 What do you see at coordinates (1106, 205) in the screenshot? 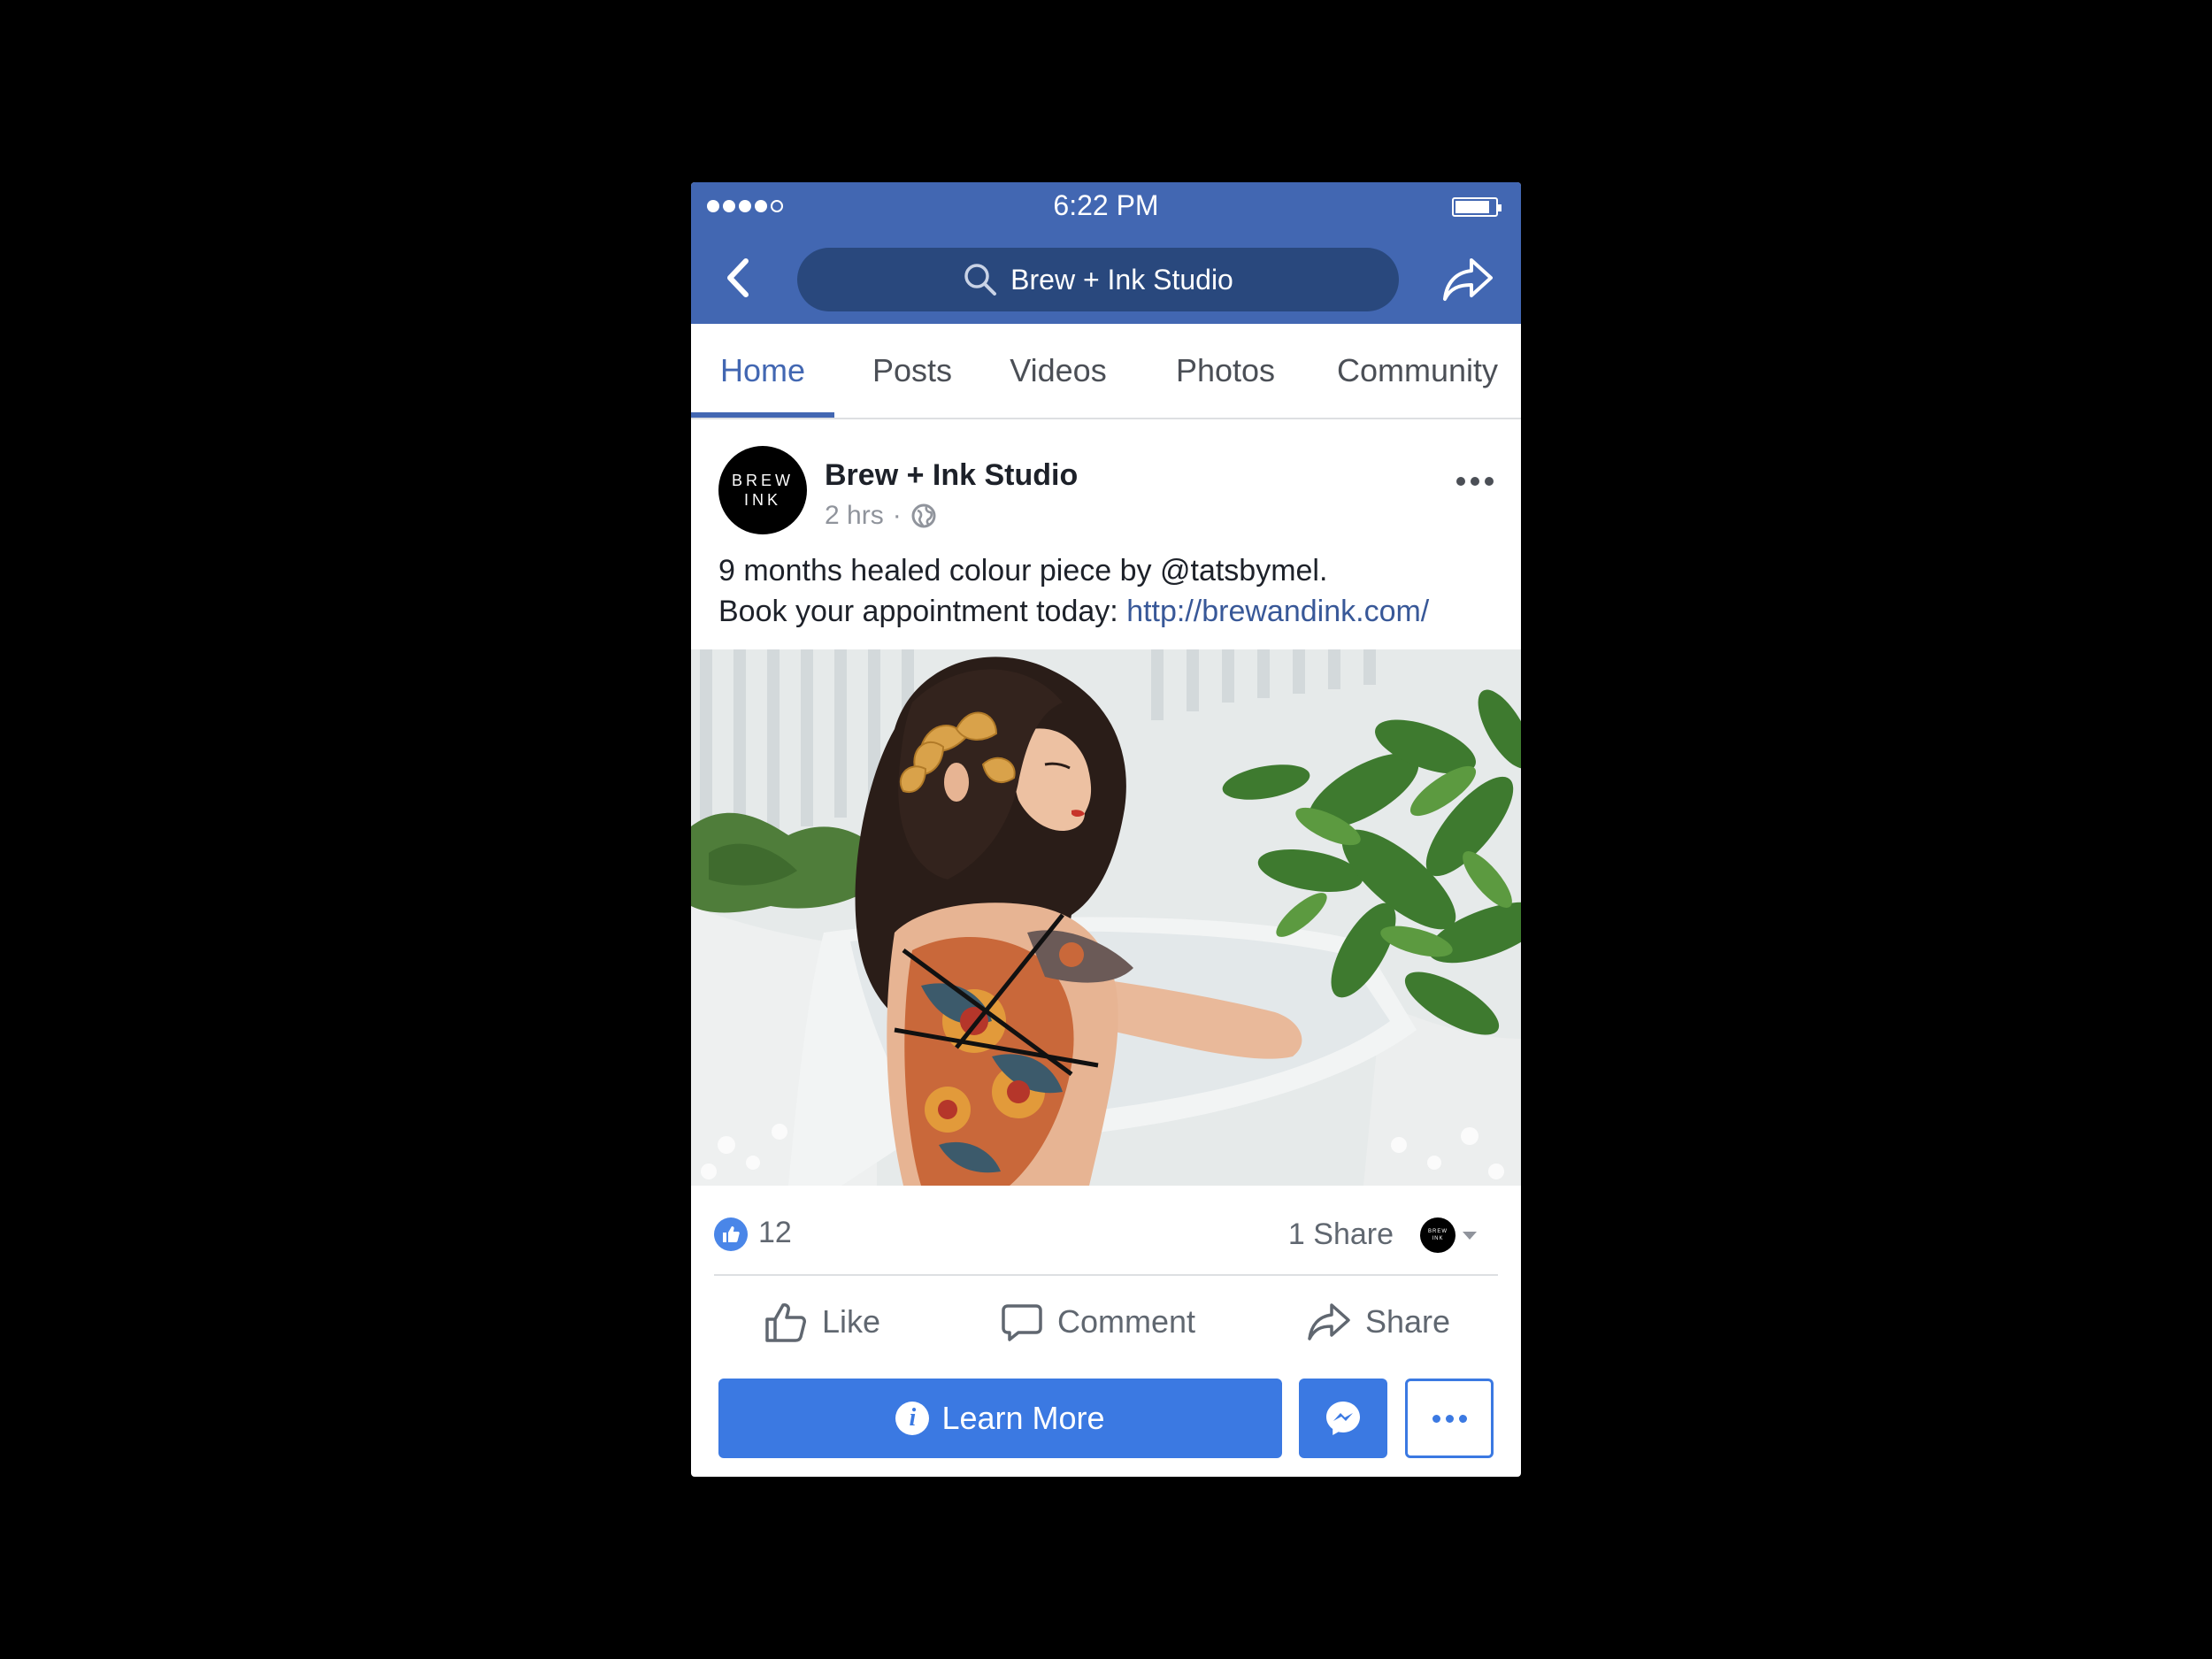
I see `status-time: 6:22 PM` at bounding box center [1106, 205].